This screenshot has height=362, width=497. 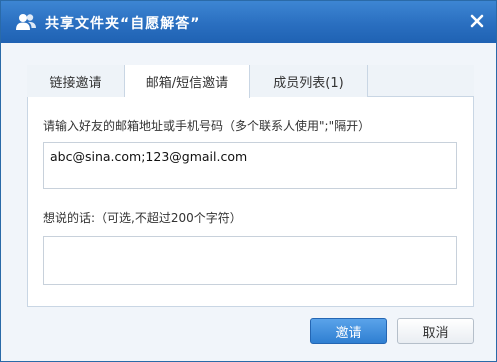 What do you see at coordinates (76, 81) in the screenshot?
I see `tab-link-invite: 链接邀请` at bounding box center [76, 81].